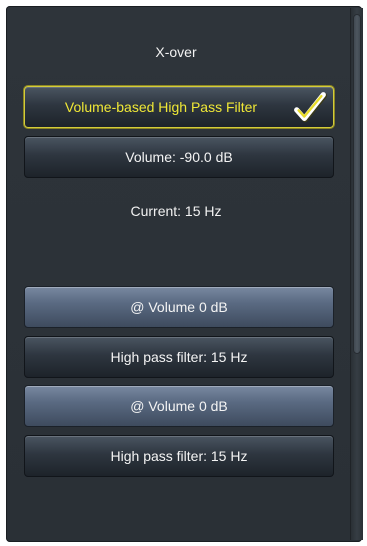 This screenshot has width=367, height=546. I want to click on at-volume-button-1: @ Volume 0 dB, so click(179, 307).